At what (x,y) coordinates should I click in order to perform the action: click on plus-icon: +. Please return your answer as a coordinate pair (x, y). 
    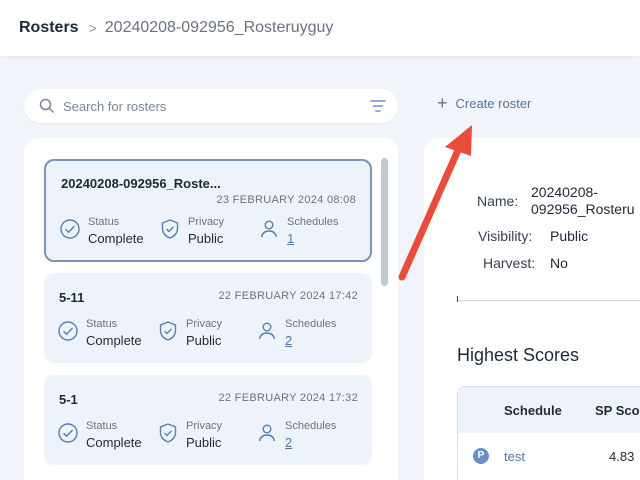
    Looking at the image, I should click on (442, 103).